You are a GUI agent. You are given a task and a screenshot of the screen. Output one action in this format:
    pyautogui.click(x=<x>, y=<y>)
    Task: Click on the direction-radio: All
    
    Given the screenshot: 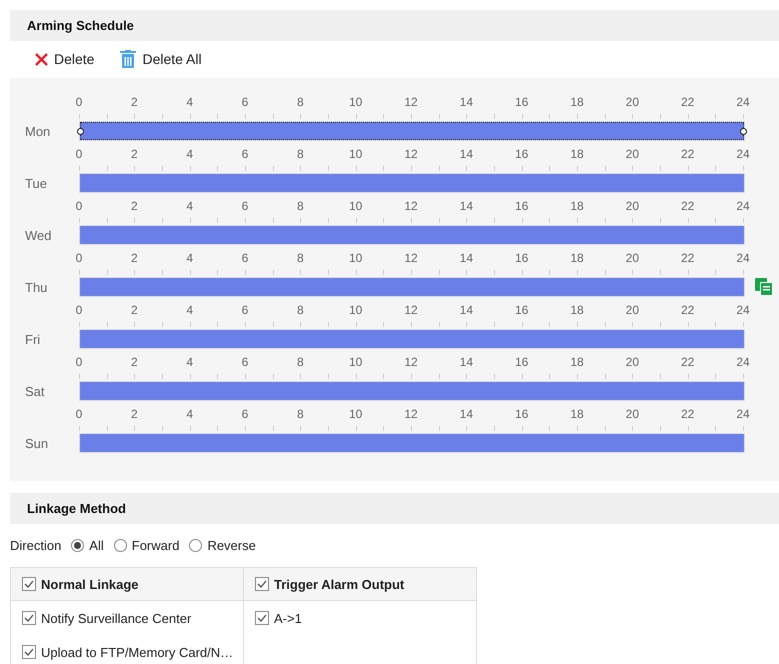 What is the action you would take?
    pyautogui.click(x=87, y=545)
    